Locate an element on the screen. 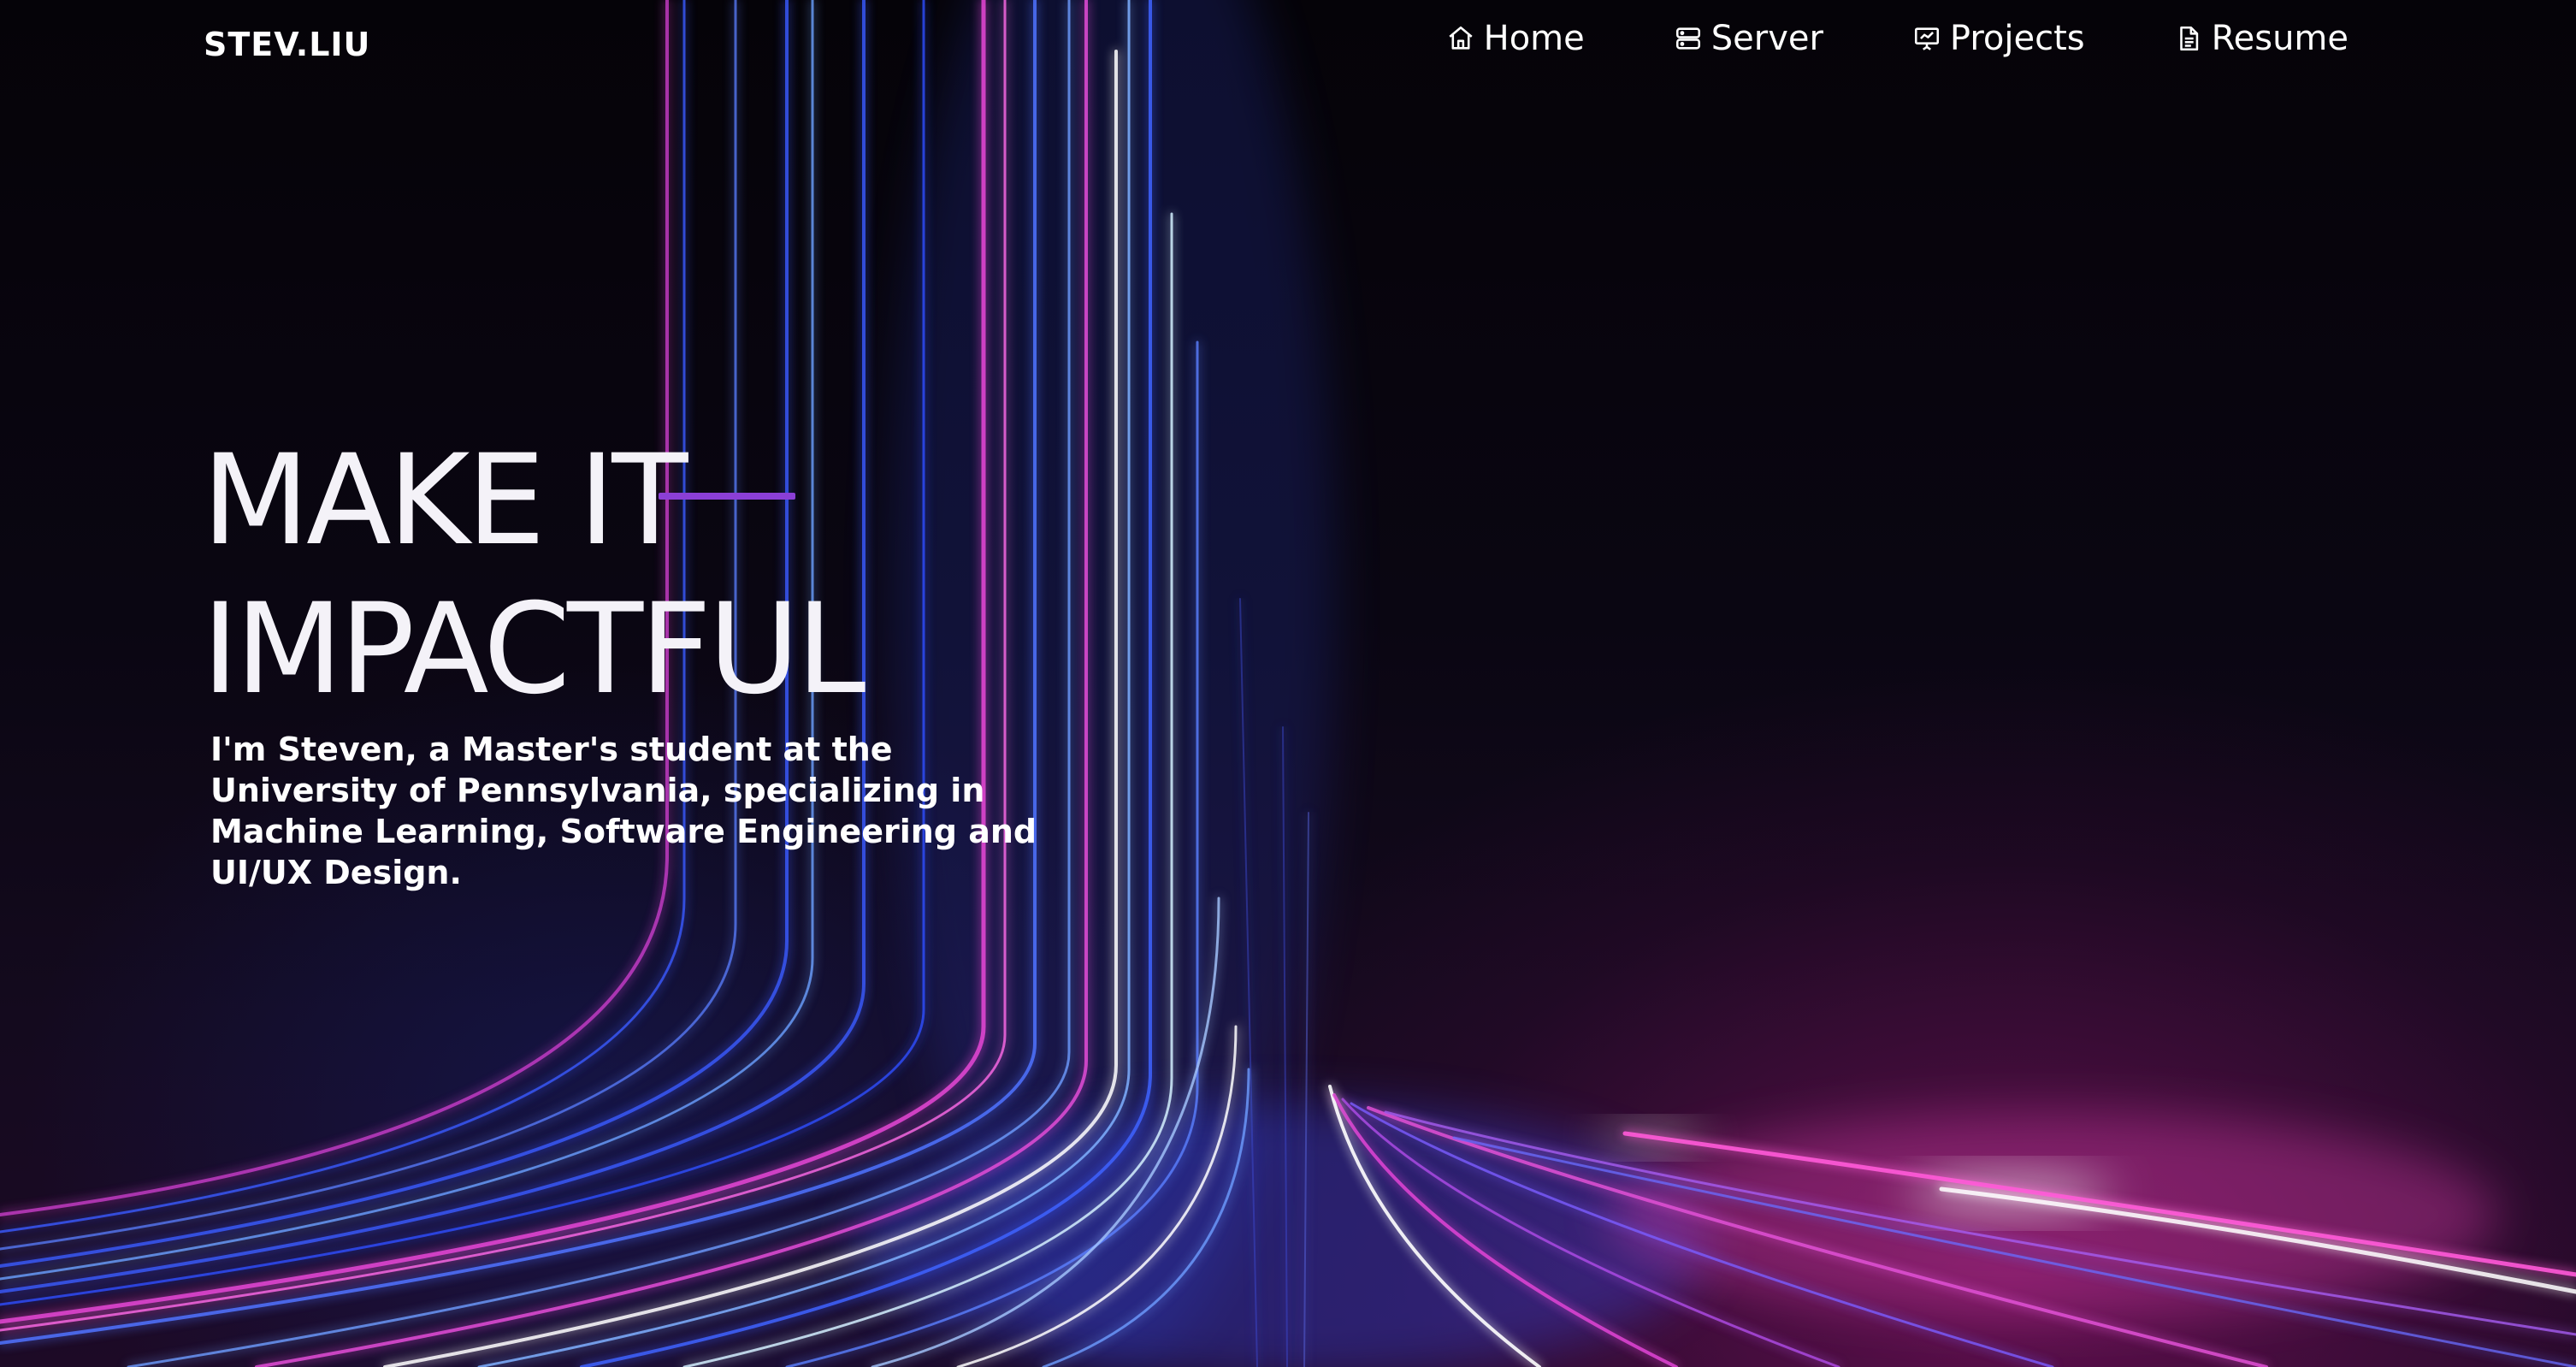 This screenshot has width=2576, height=1367. site-logo: STEV.LIU is located at coordinates (287, 44).